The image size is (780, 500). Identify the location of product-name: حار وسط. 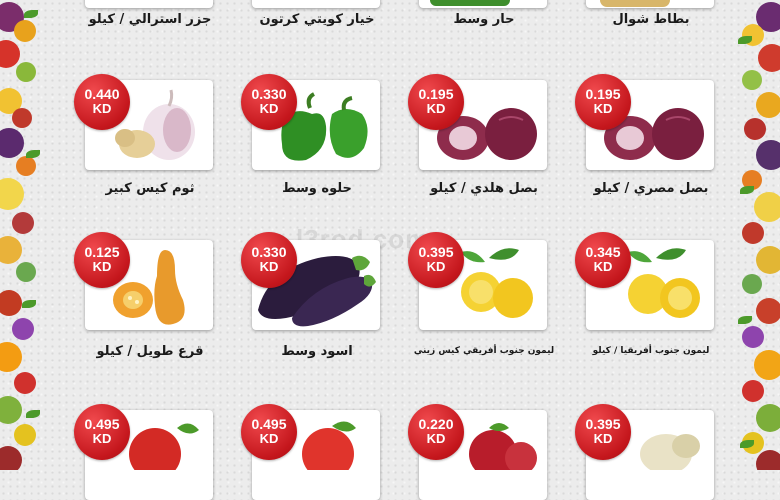
(484, 19).